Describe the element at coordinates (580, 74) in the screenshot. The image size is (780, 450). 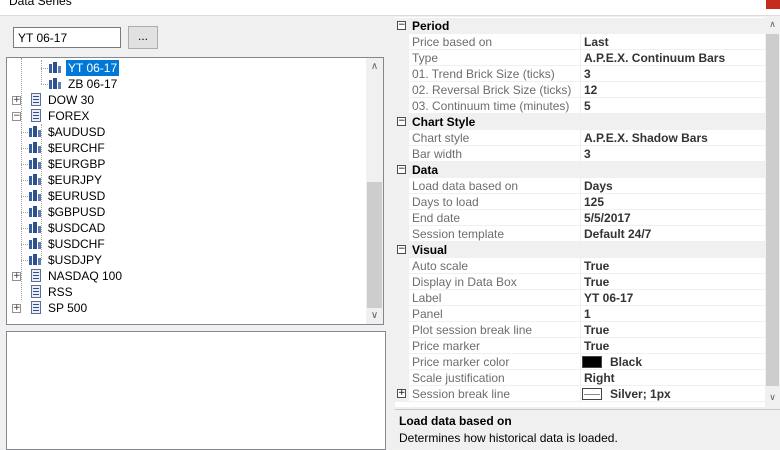
I see `property-row: 01. Trend Brick Size (ticks) 3` at that location.